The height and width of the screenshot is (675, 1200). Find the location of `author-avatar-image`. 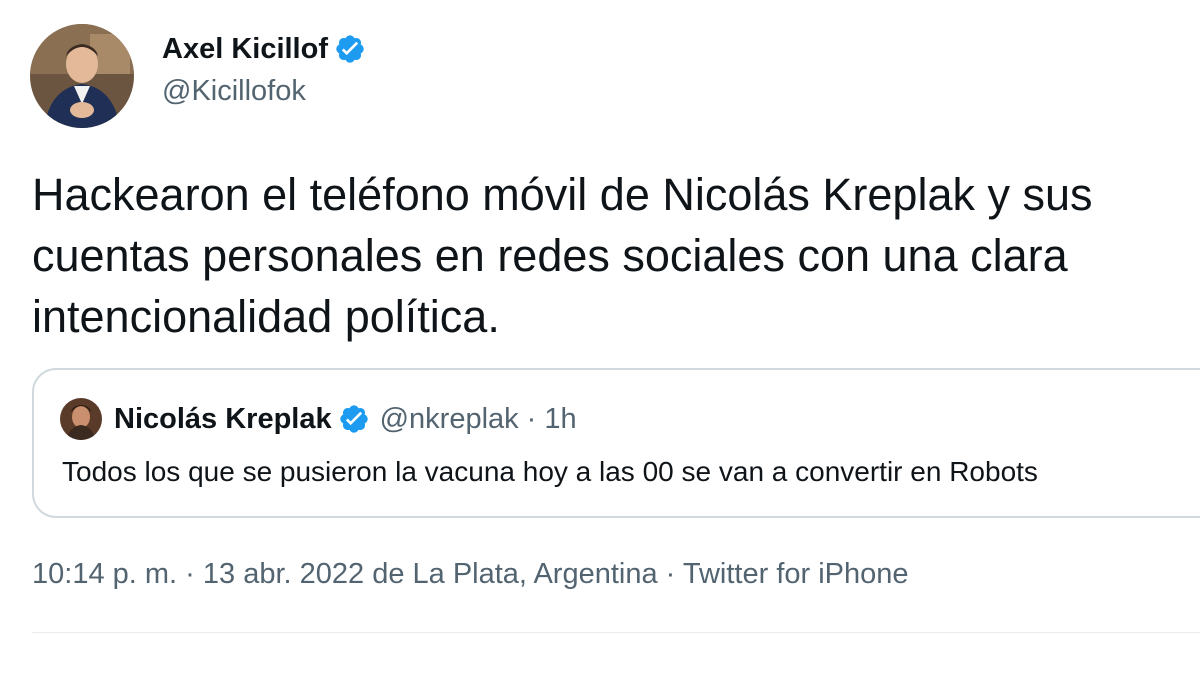

author-avatar-image is located at coordinates (82, 76).